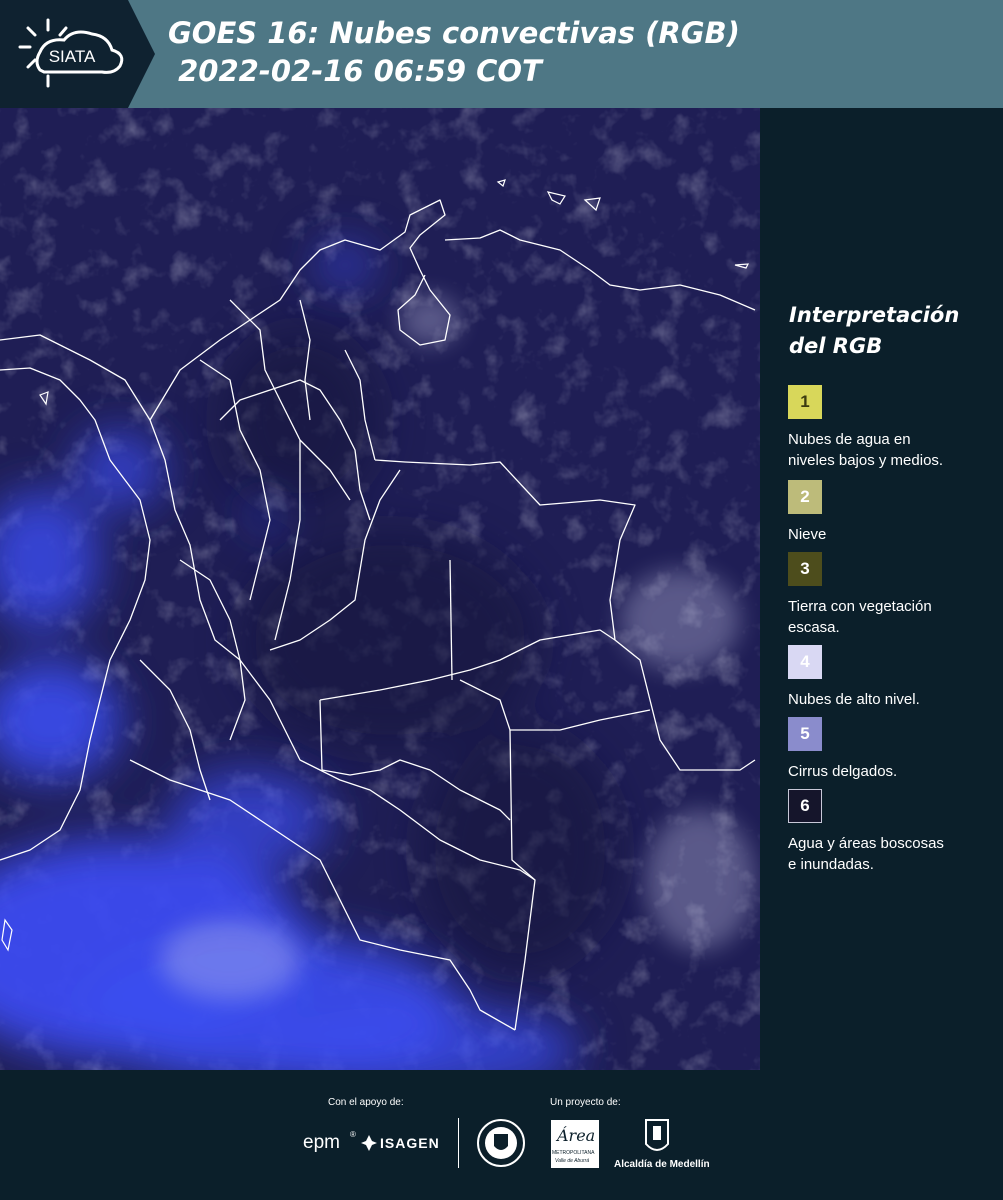 The width and height of the screenshot is (1003, 1200). Describe the element at coordinates (893, 832) in the screenshot. I see `legend-item-6: 6 Agua y áreas boscosas e inundadas.` at that location.